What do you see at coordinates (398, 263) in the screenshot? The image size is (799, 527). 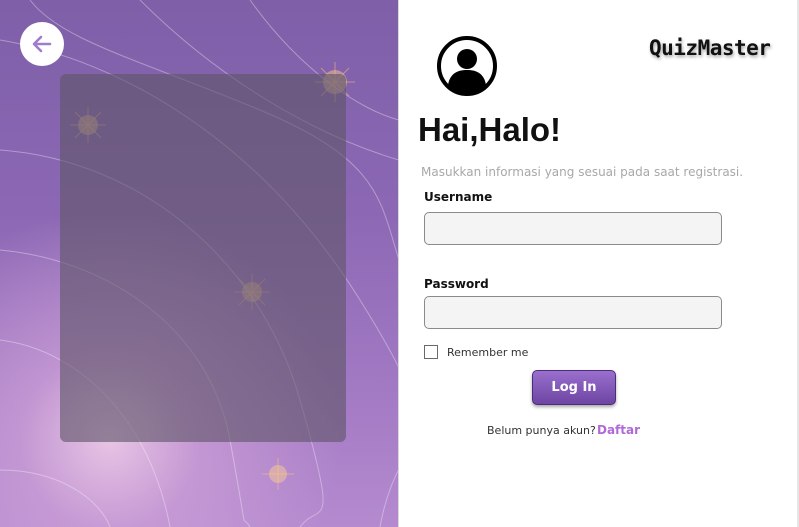 I see `panel-divider` at bounding box center [398, 263].